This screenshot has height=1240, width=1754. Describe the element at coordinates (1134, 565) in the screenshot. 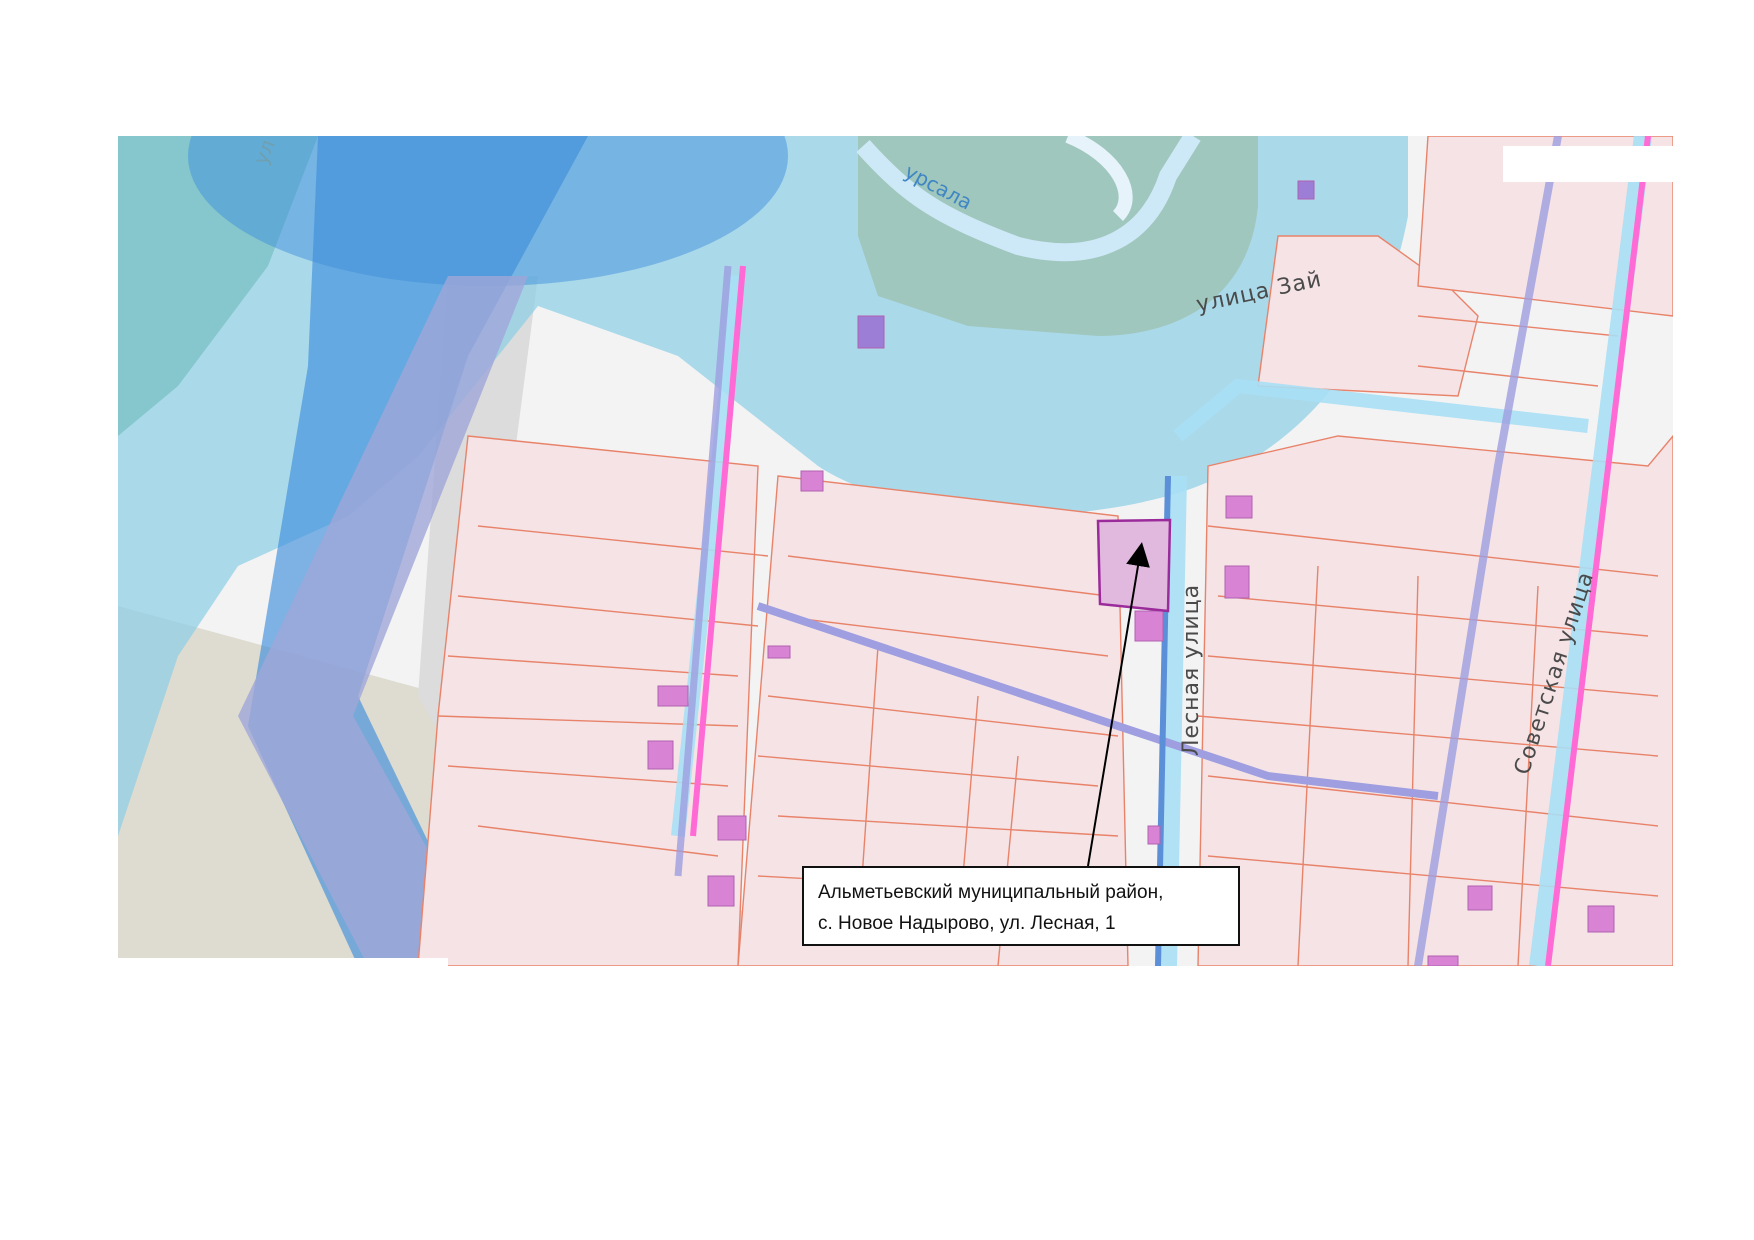

I see `target-parcel` at that location.